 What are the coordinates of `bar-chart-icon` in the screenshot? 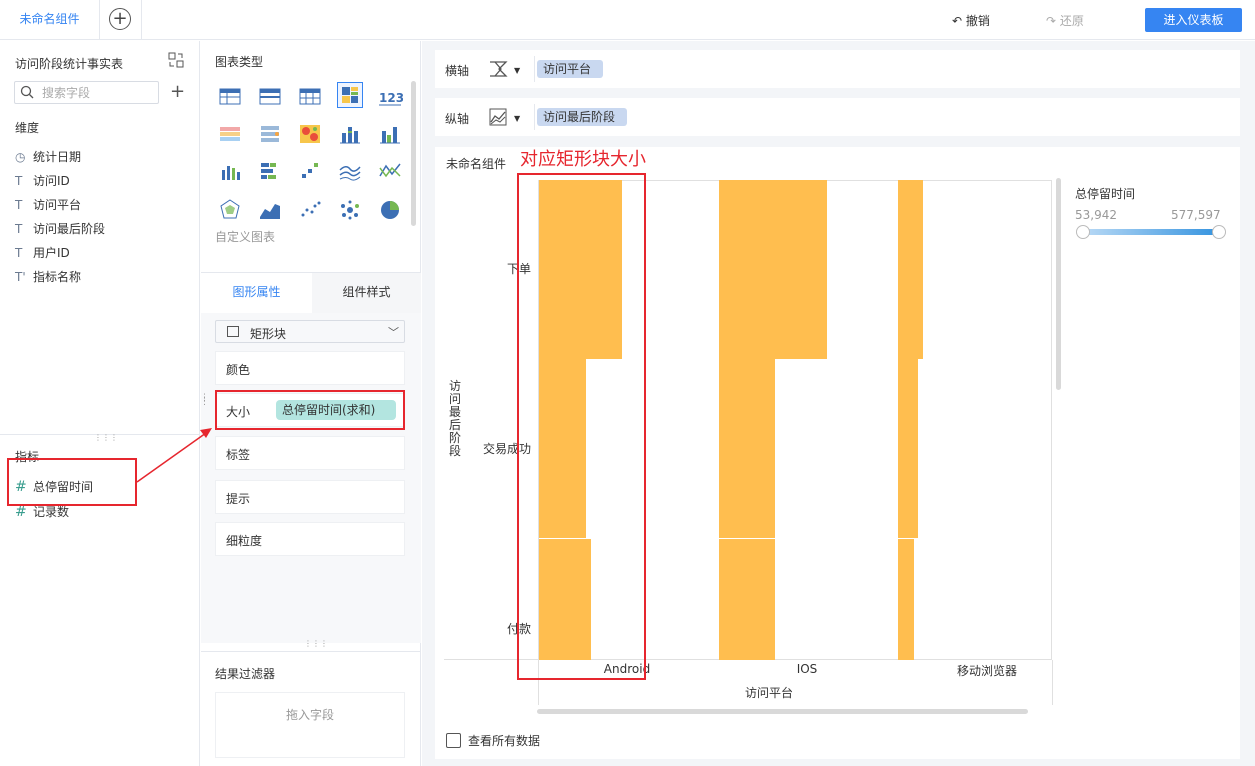 It's located at (230, 171).